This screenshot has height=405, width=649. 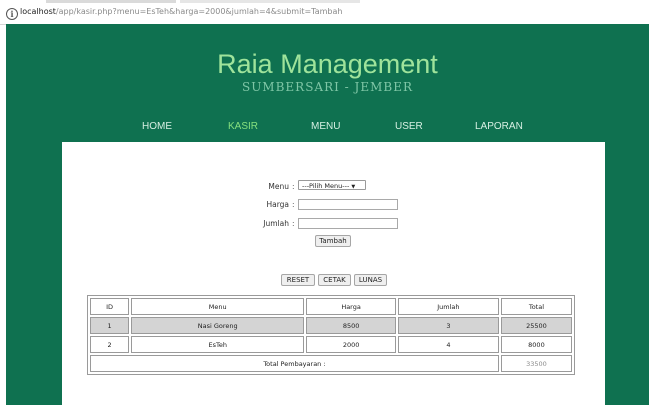 I want to click on reset-button: RESET, so click(x=298, y=280).